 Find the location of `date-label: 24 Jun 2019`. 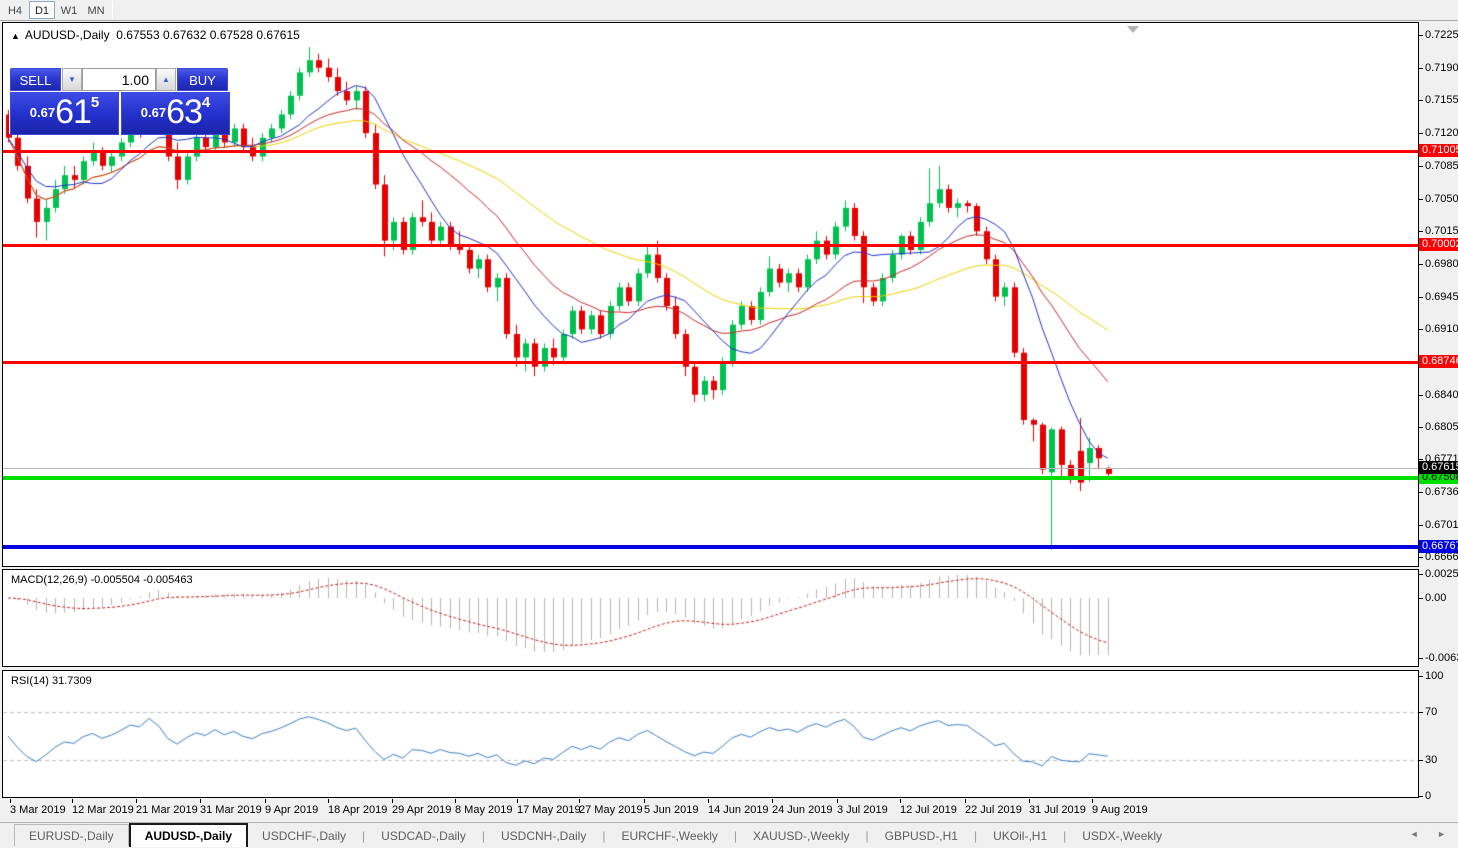

date-label: 24 Jun 2019 is located at coordinates (802, 810).